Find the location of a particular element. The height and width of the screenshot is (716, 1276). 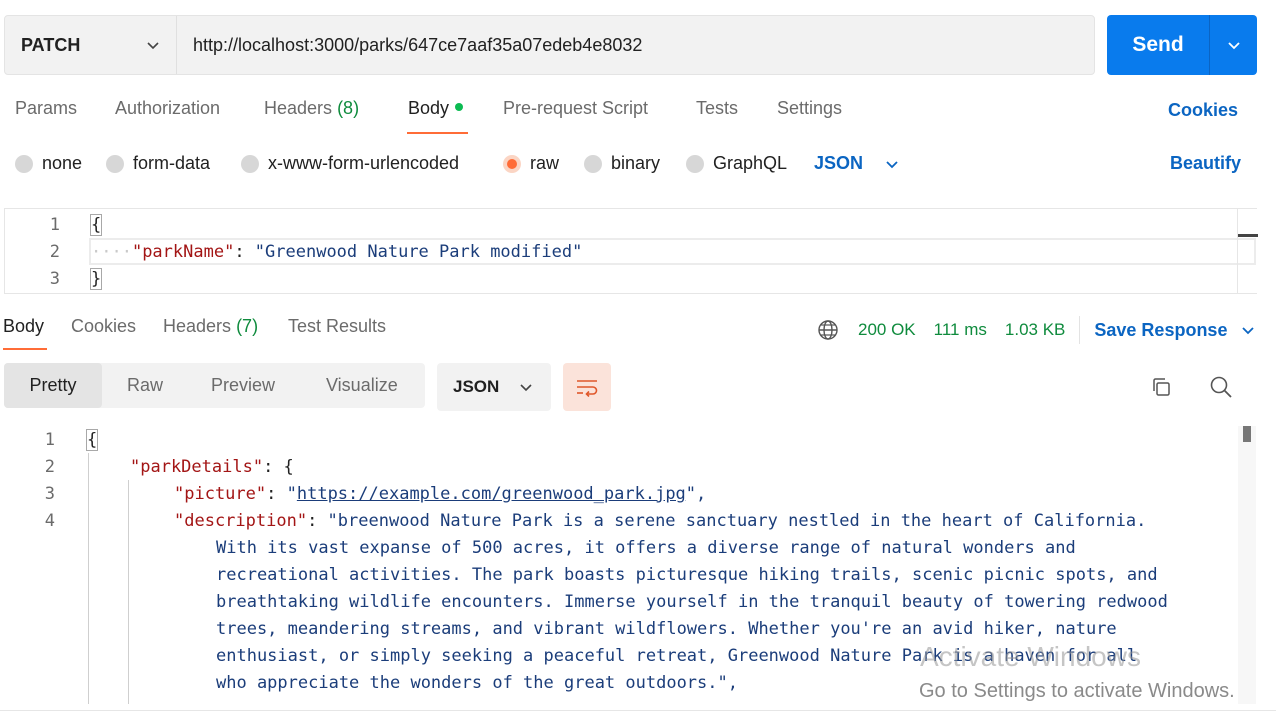

send-dropdown is located at coordinates (1233, 45).